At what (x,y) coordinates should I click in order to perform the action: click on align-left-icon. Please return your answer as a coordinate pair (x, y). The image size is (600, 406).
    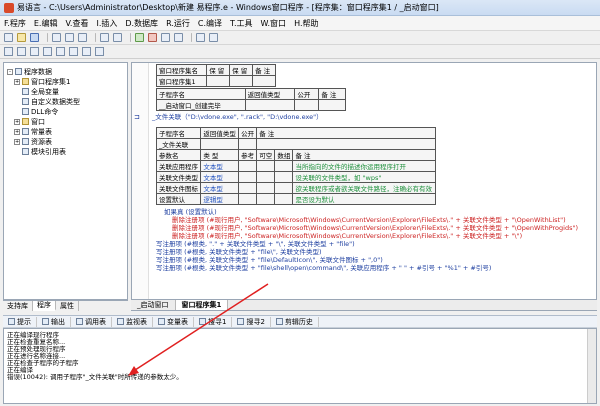
    Looking at the image, I should click on (8, 51).